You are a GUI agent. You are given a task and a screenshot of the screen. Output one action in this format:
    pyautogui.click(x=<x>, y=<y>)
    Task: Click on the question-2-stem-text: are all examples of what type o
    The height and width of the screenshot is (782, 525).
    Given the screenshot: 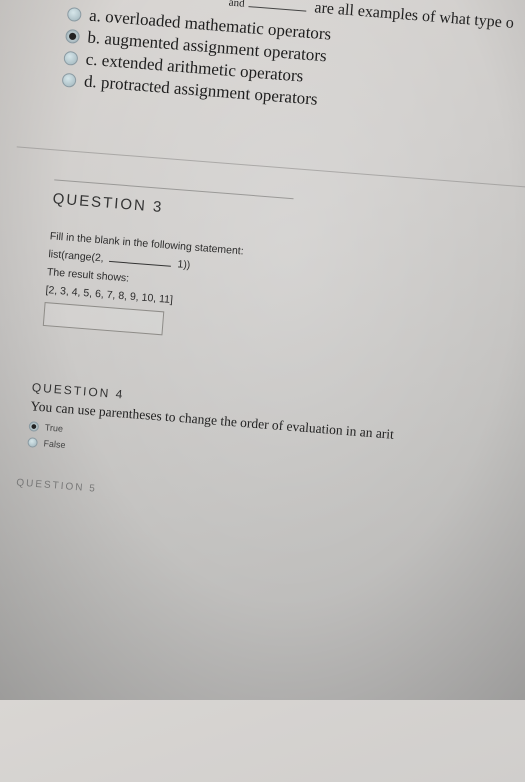 What is the action you would take?
    pyautogui.click(x=414, y=16)
    